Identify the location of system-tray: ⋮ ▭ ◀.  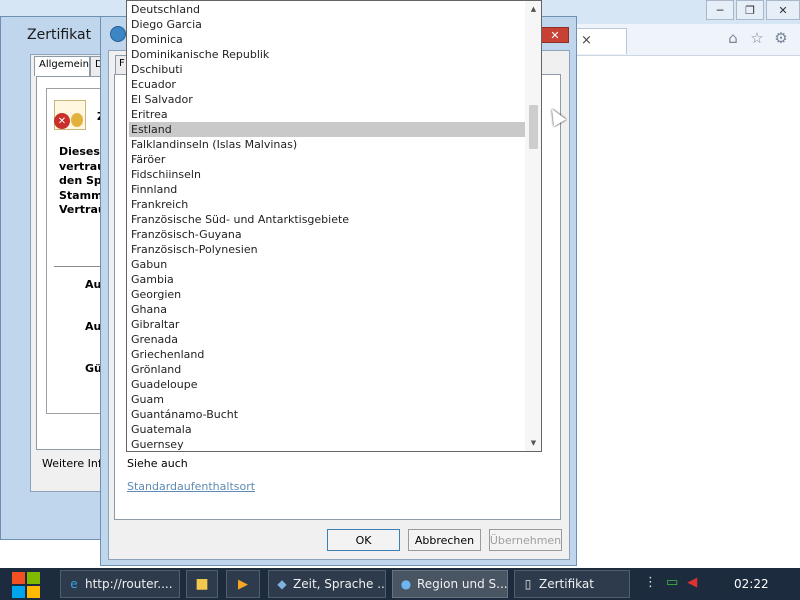
(670, 582).